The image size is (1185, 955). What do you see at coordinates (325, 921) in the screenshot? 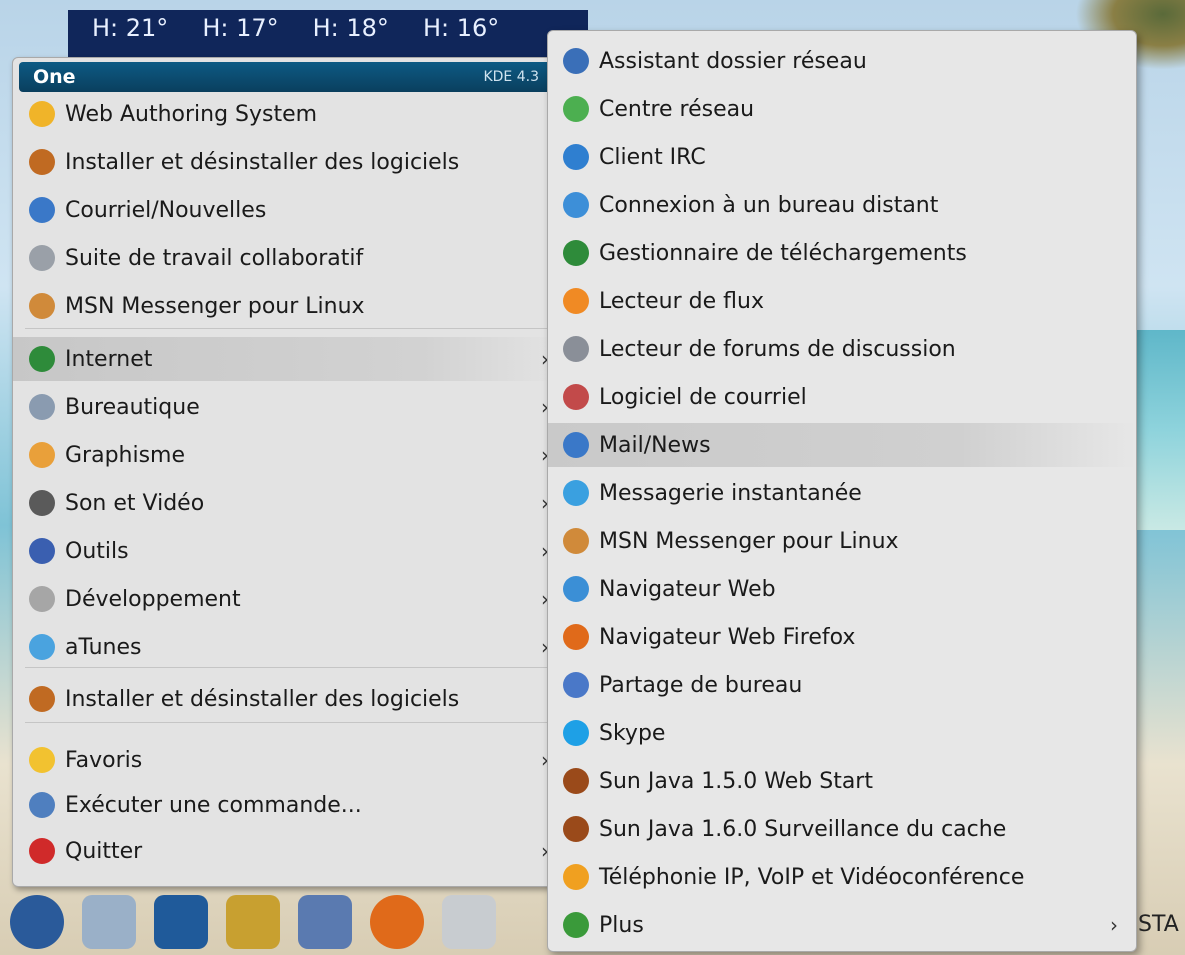
I see `remote-help-icon` at bounding box center [325, 921].